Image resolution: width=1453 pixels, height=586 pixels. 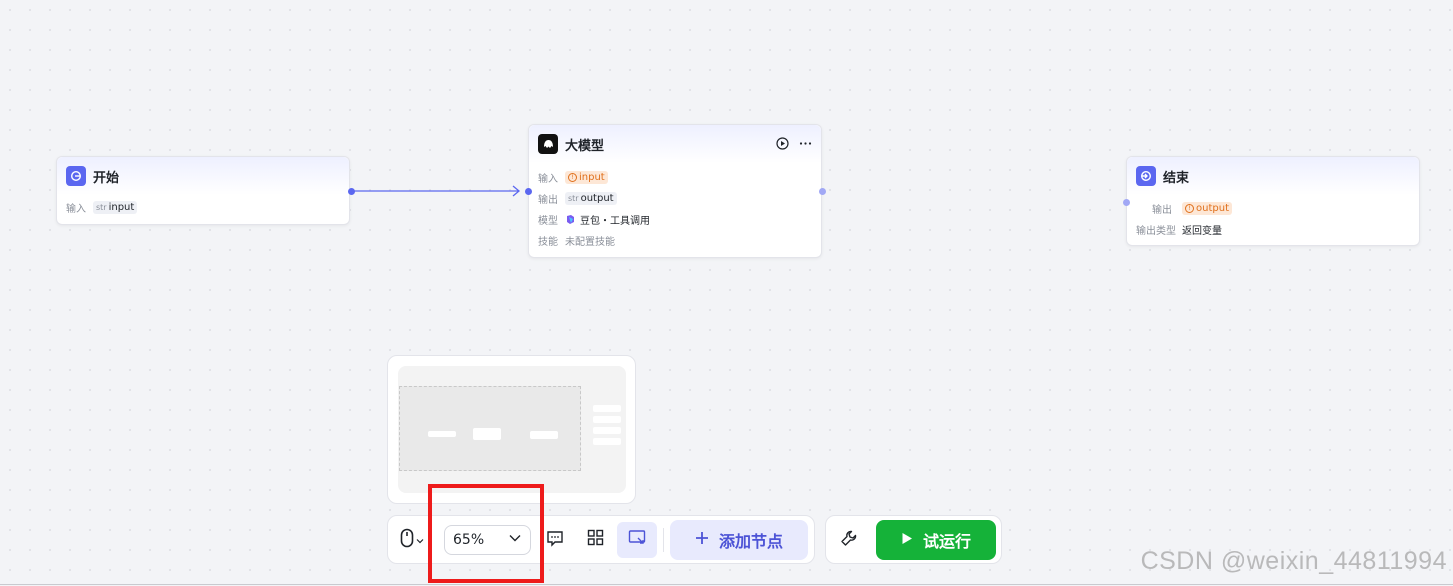 I want to click on llm-node-header: 大模型, so click(x=675, y=144).